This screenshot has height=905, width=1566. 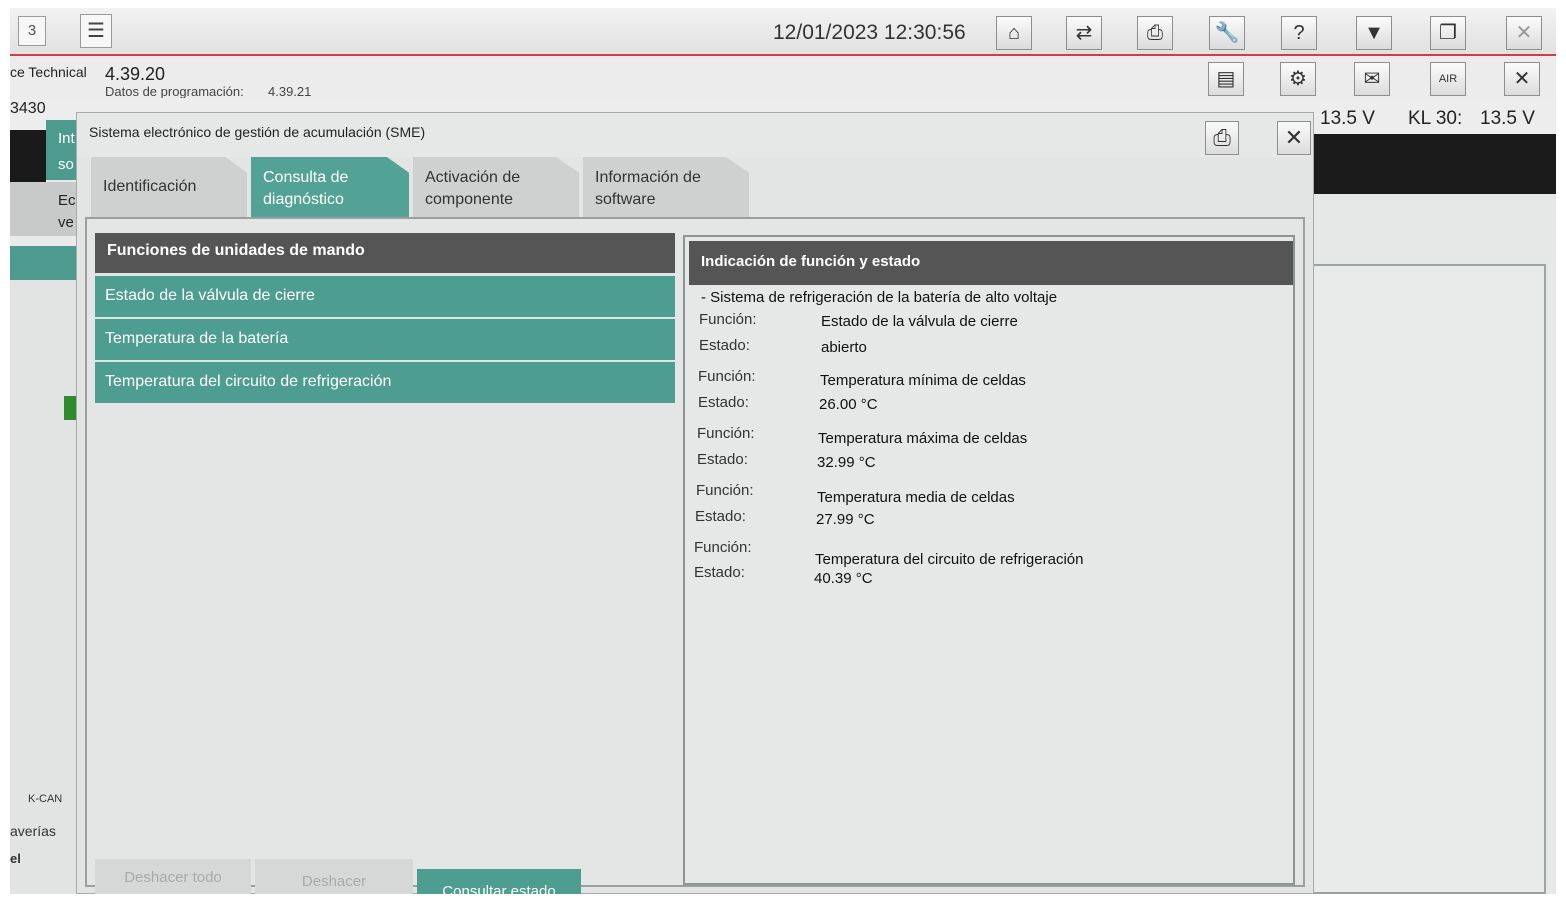 What do you see at coordinates (48, 72) in the screenshot?
I see `app-name: ce Technical` at bounding box center [48, 72].